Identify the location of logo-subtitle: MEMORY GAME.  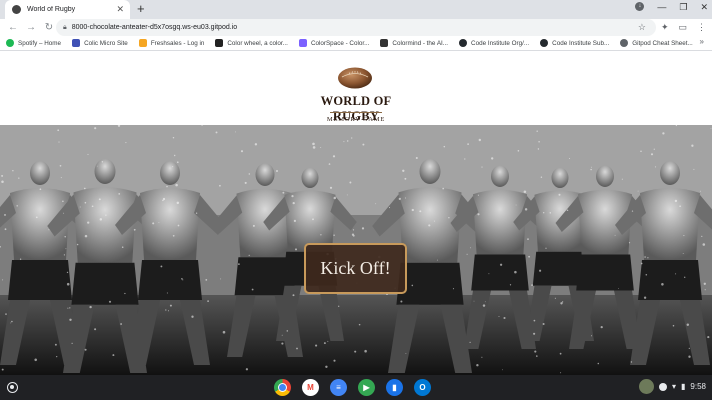
(356, 119).